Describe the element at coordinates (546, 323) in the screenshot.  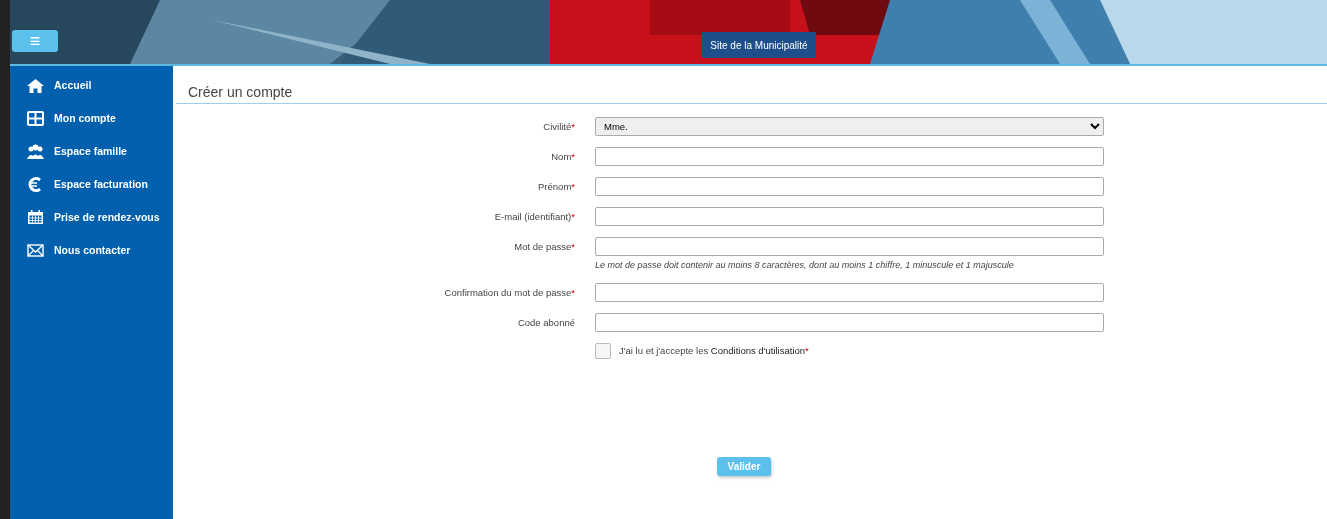
I see `field-label: Code abonné` at that location.